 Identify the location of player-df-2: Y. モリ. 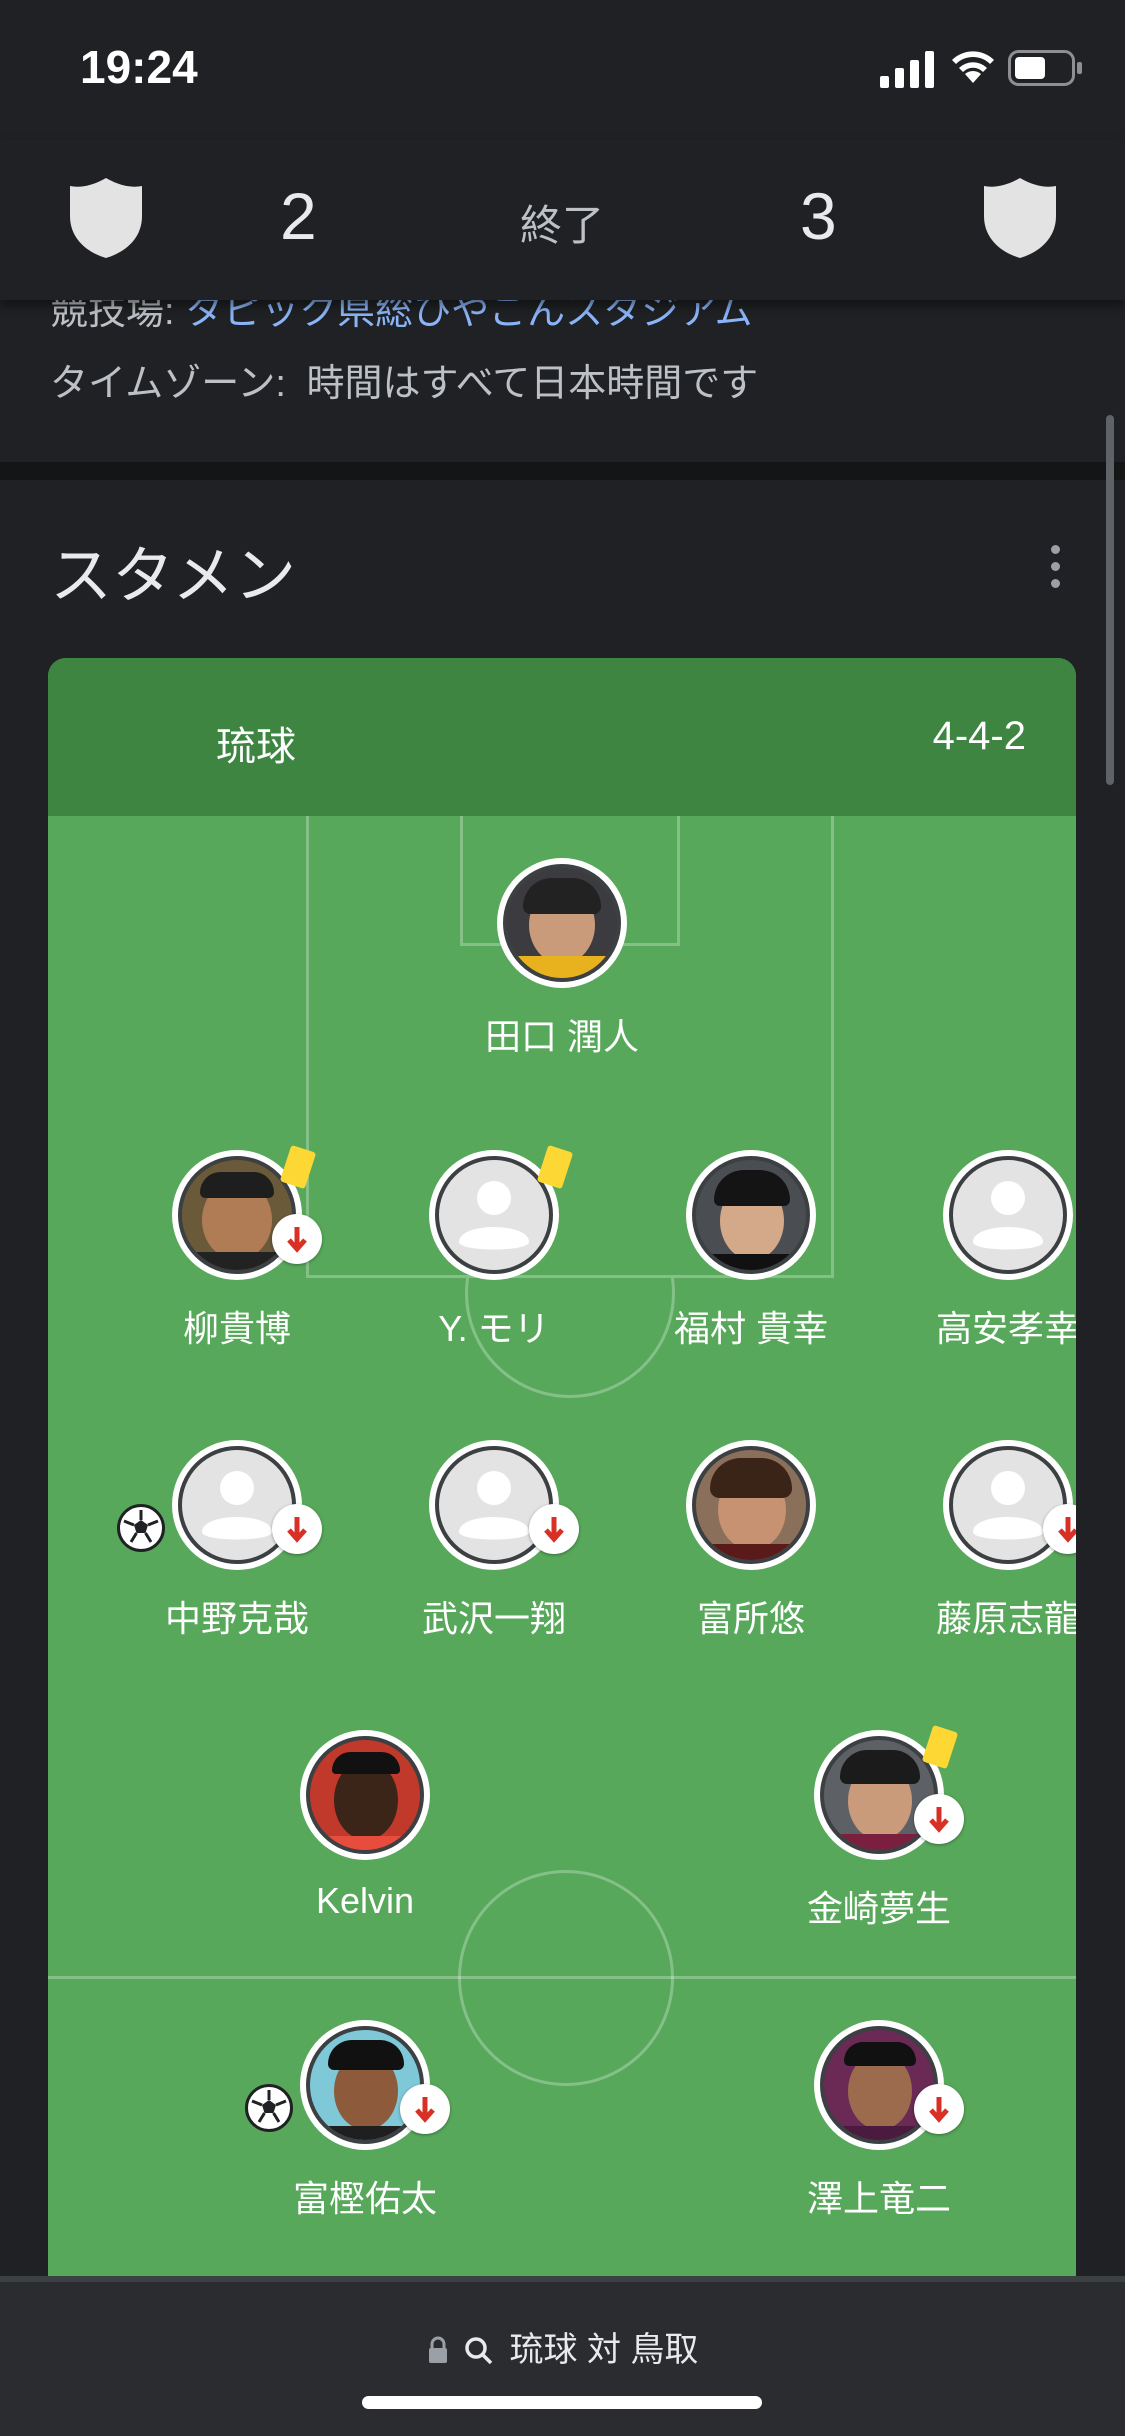
(494, 1257).